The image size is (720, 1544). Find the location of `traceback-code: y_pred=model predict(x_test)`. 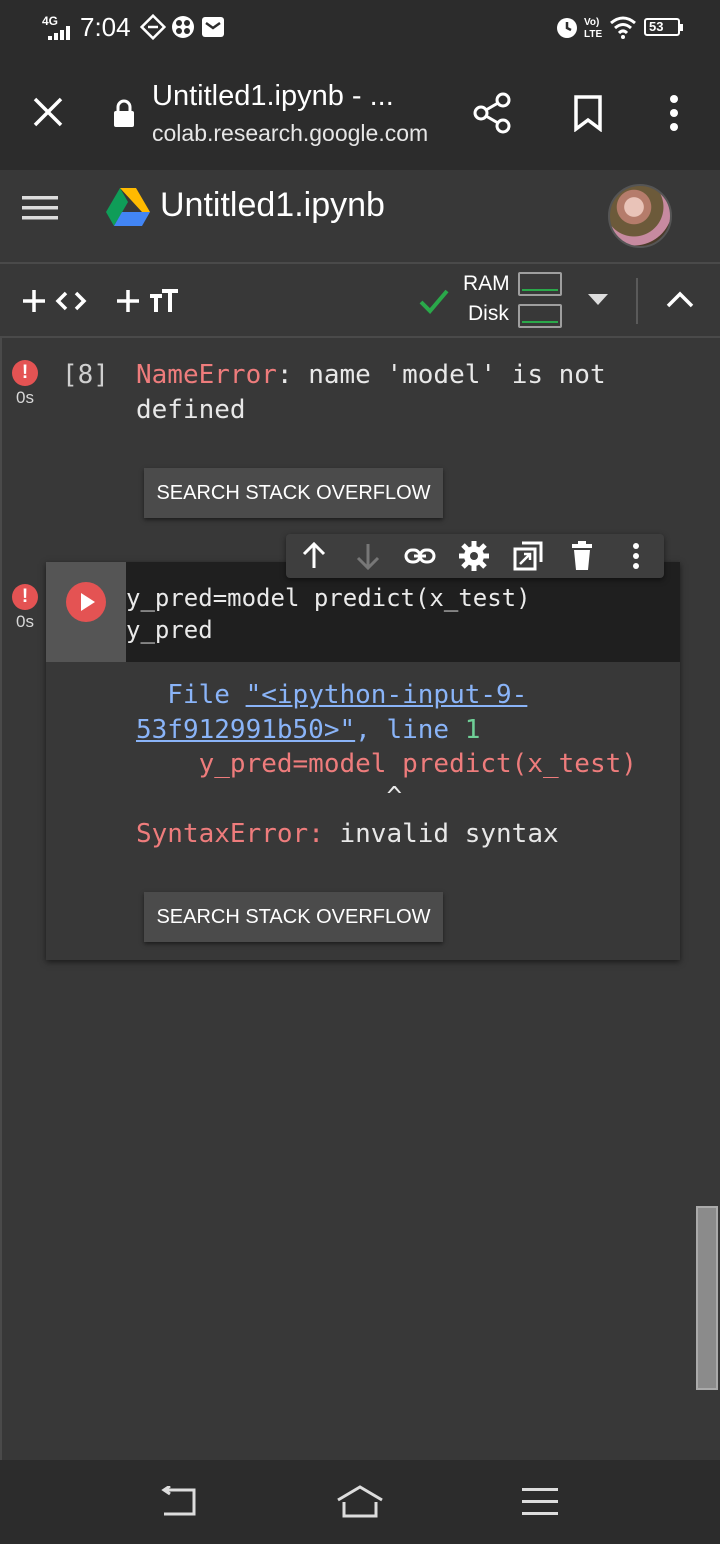

traceback-code: y_pred=model predict(x_test) is located at coordinates (386, 764).